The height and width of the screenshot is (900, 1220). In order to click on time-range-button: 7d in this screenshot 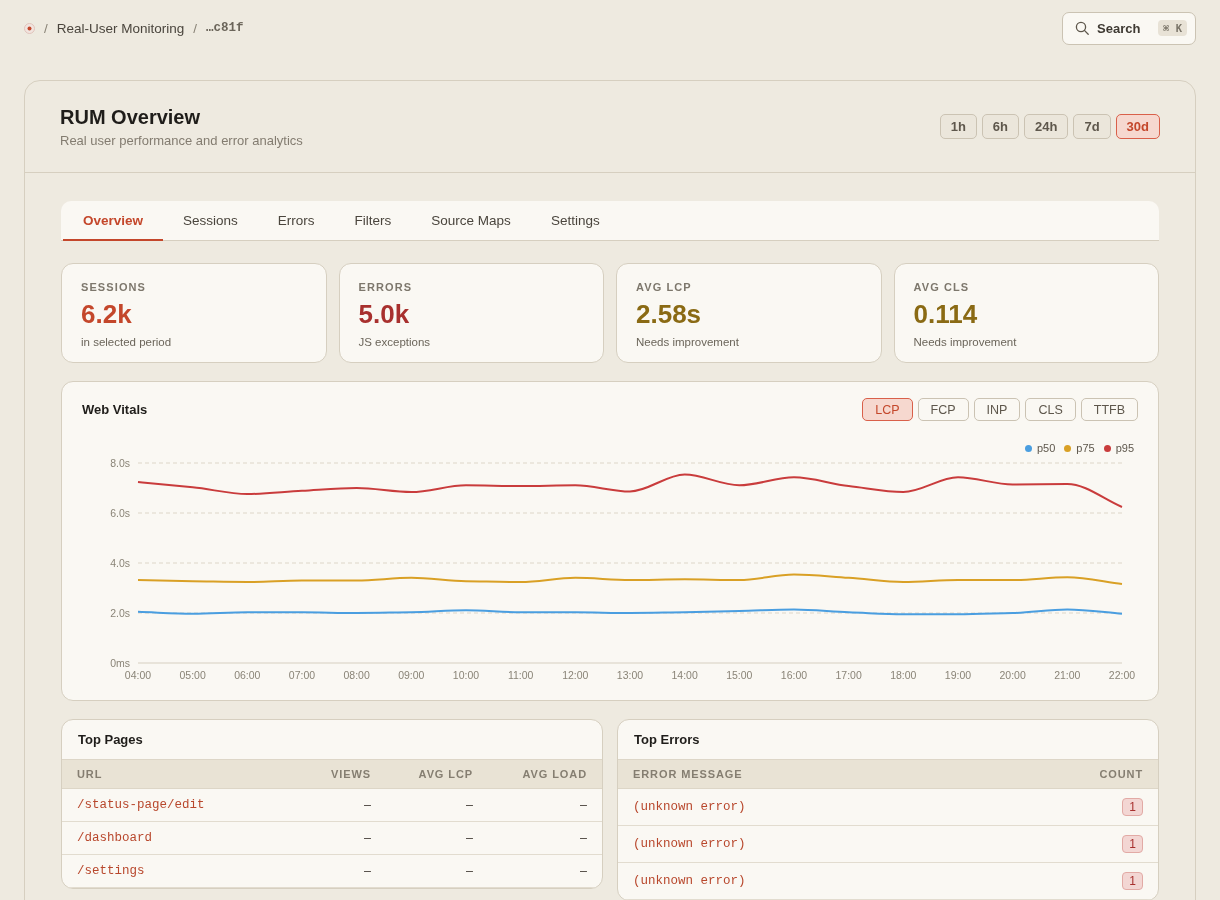, I will do `click(1092, 126)`.